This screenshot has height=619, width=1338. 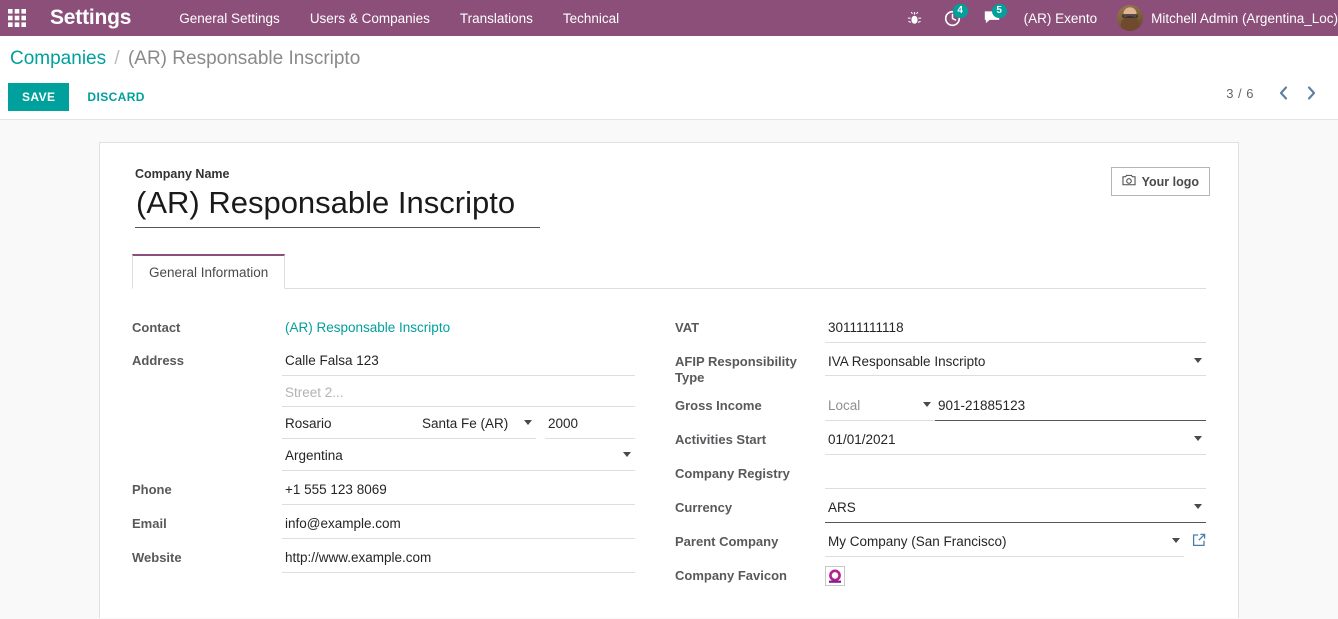 What do you see at coordinates (718, 406) in the screenshot?
I see `field-label-gross-income: Gross Income` at bounding box center [718, 406].